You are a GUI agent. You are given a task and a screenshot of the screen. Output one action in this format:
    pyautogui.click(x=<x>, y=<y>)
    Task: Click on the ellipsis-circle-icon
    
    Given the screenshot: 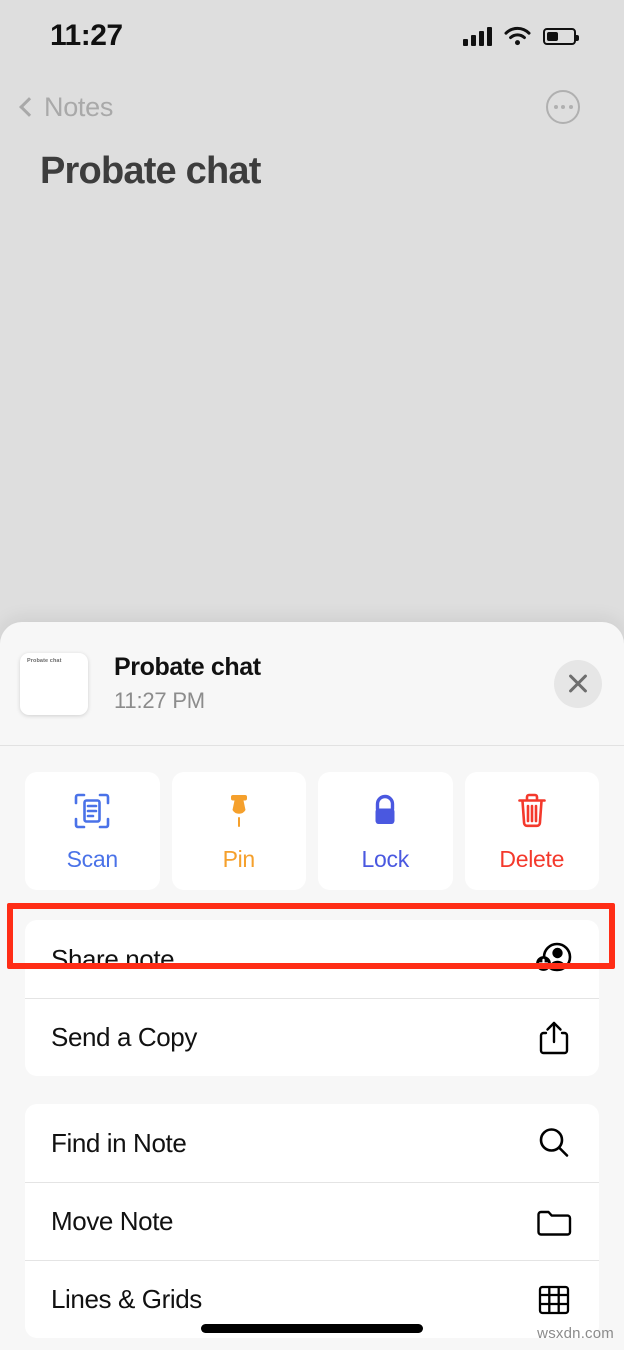 What is the action you would take?
    pyautogui.click(x=563, y=107)
    